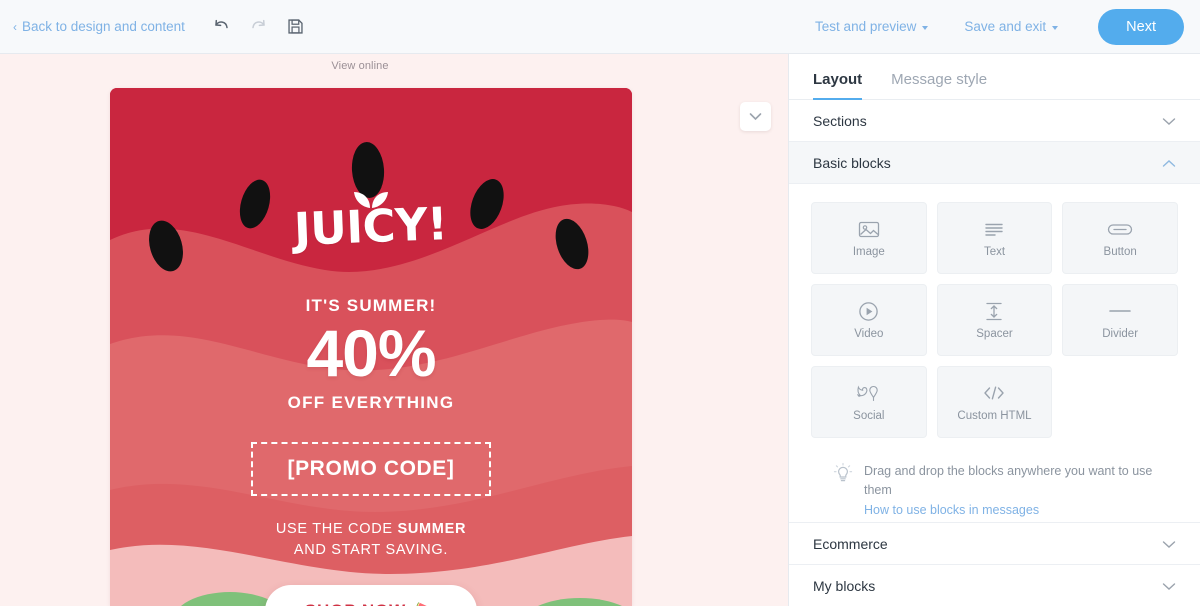  What do you see at coordinates (869, 416) in the screenshot?
I see `block-tile-social-label: Social` at bounding box center [869, 416].